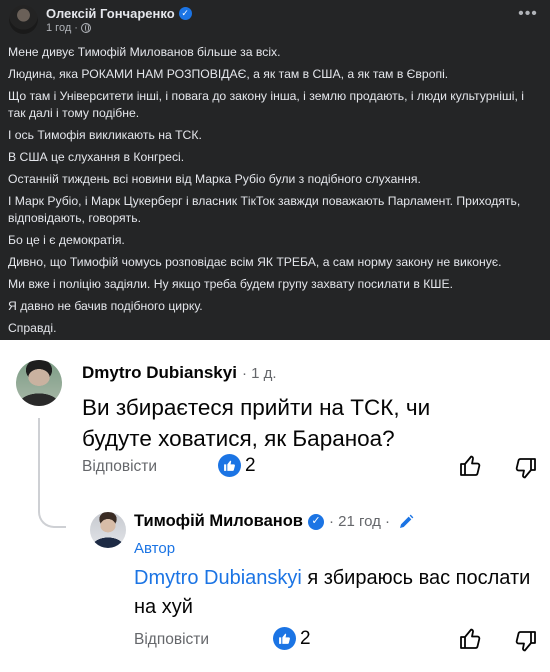  I want to click on post-paragraph: Бо це і є демократія., so click(66, 240).